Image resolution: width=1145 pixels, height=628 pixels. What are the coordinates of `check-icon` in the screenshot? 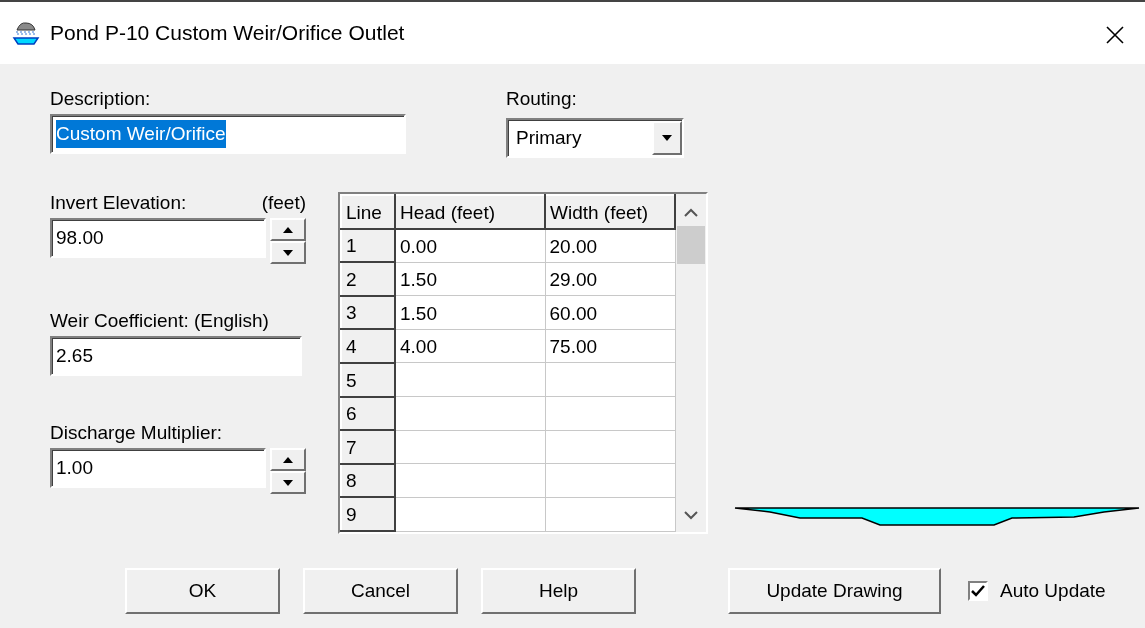 It's located at (978, 591).